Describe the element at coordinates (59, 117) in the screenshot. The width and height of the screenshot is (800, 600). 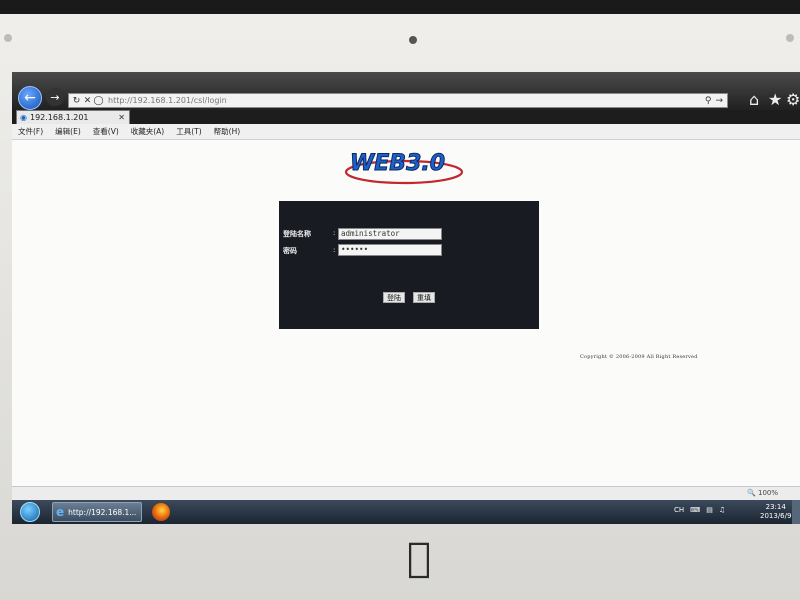
I see `tab-title: 192.168.1.201` at that location.